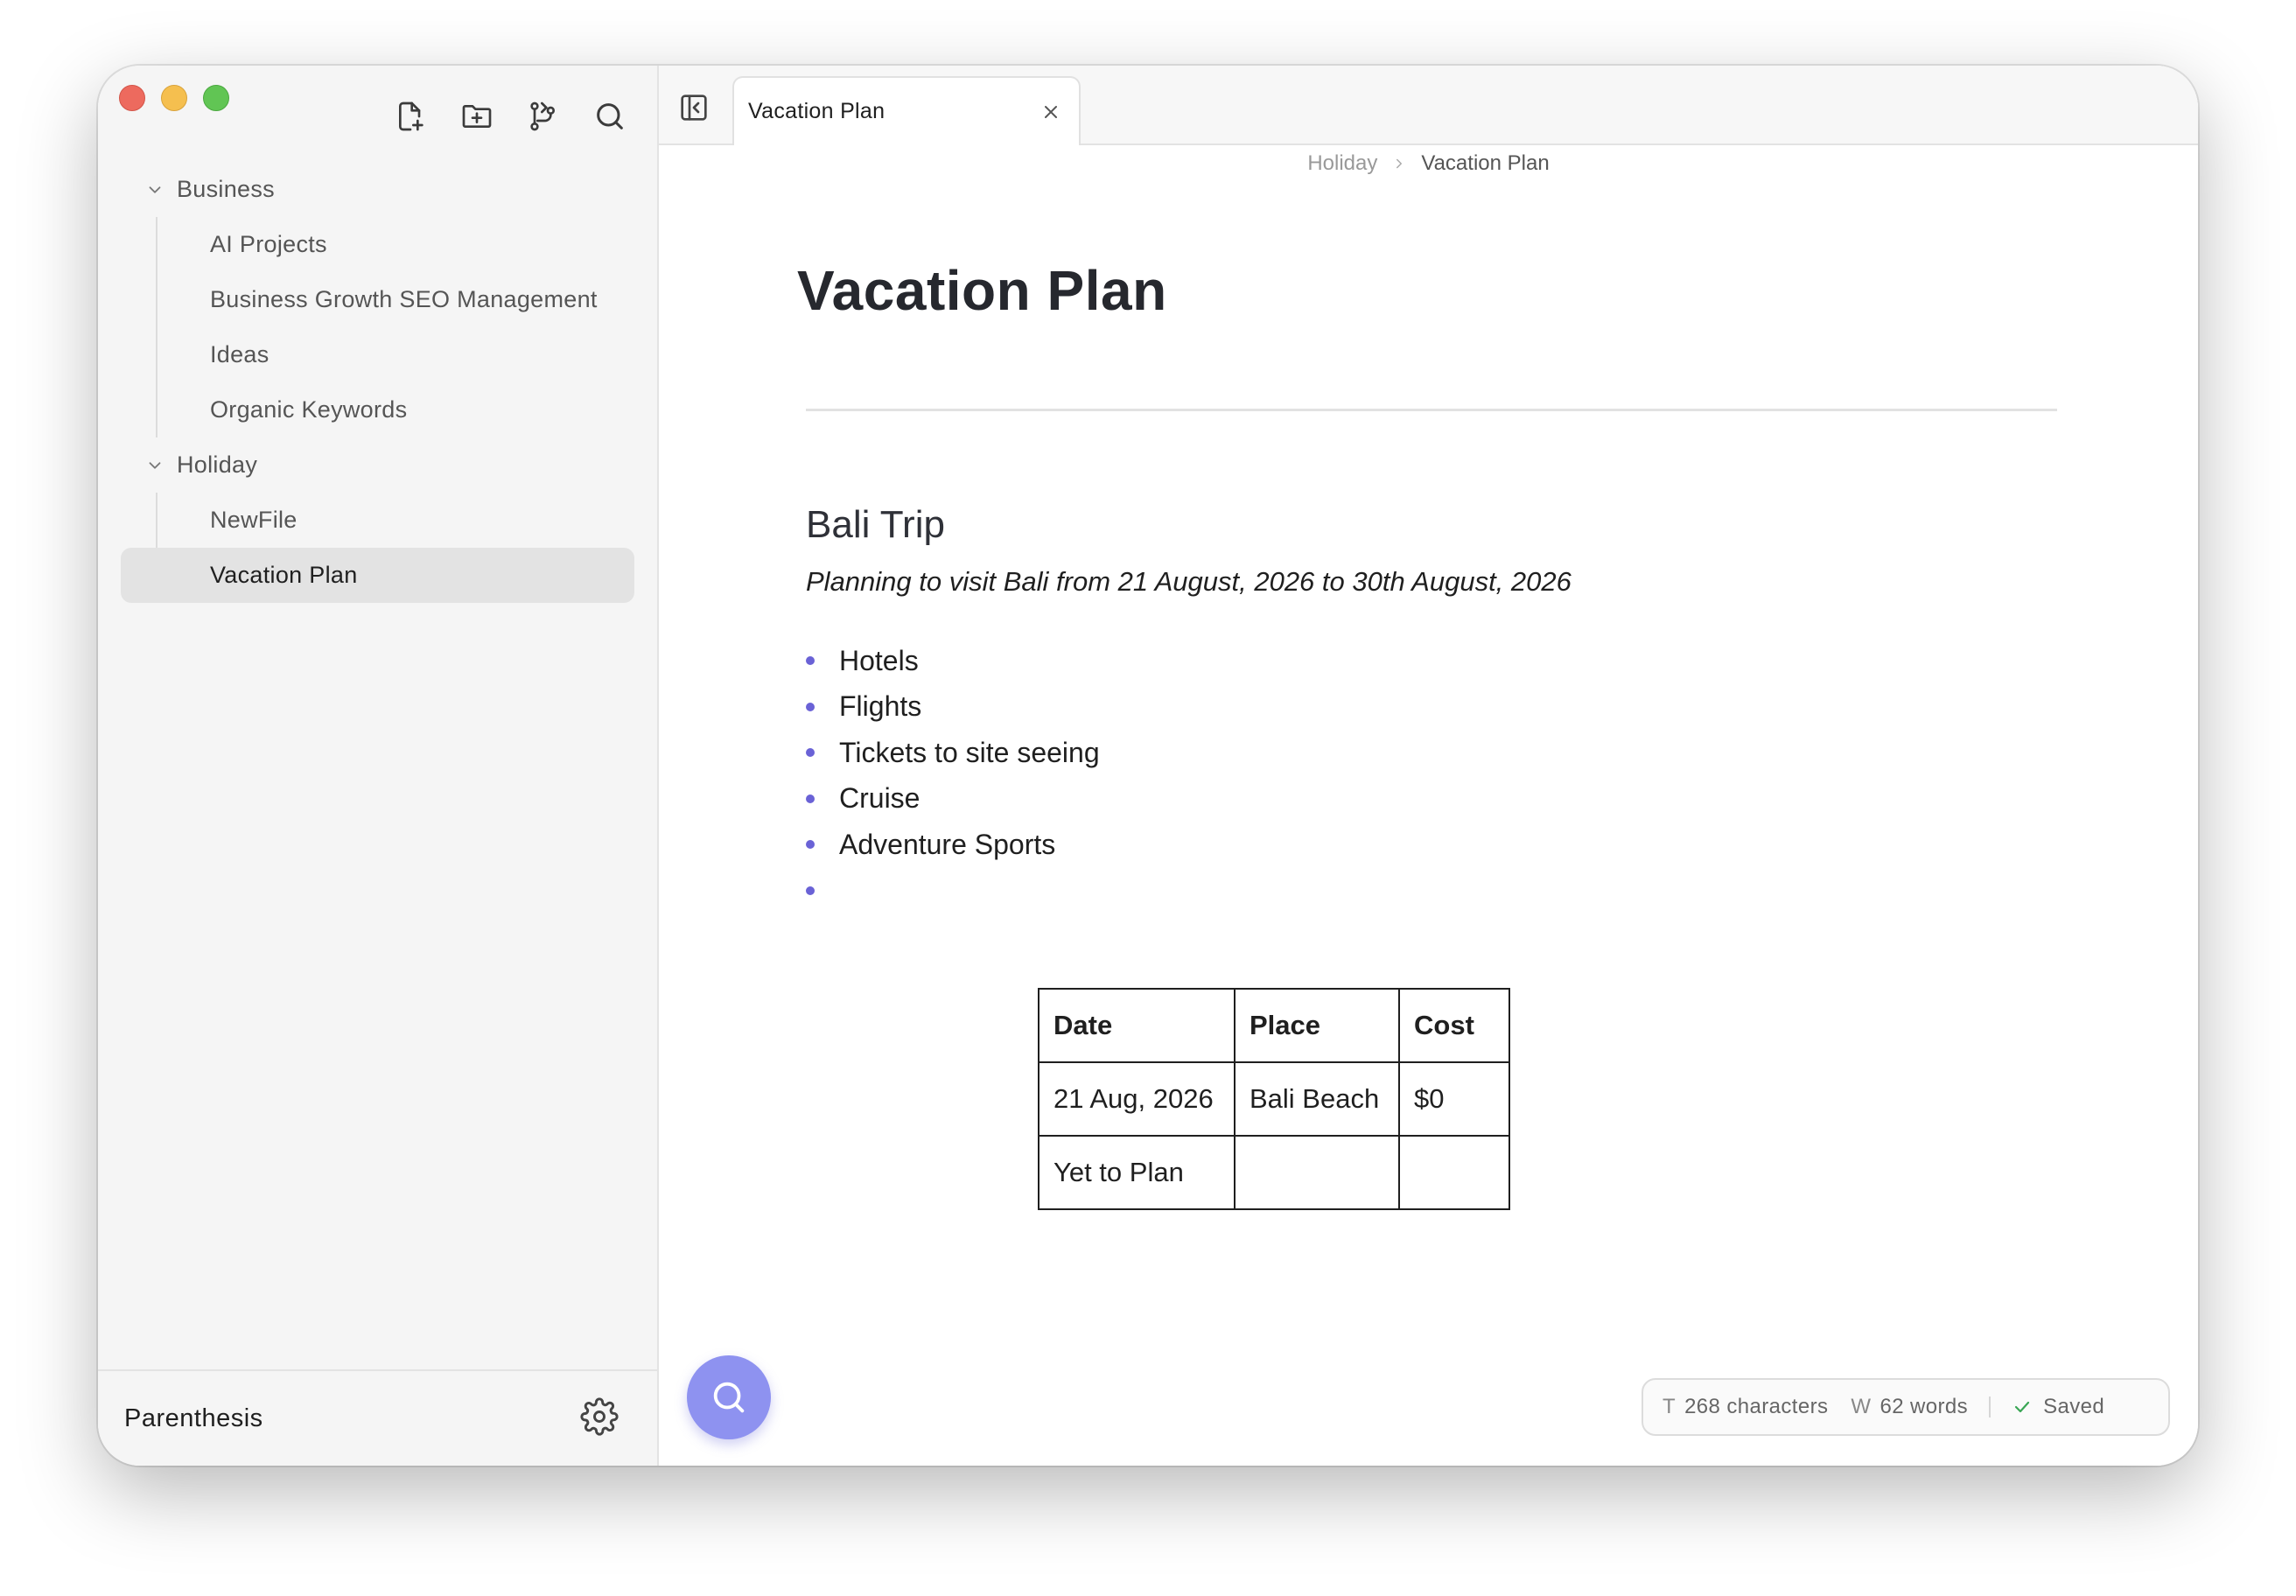 Image resolution: width=2296 pixels, height=1596 pixels. Describe the element at coordinates (407, 244) in the screenshot. I see `file-item: AI Projects` at that location.